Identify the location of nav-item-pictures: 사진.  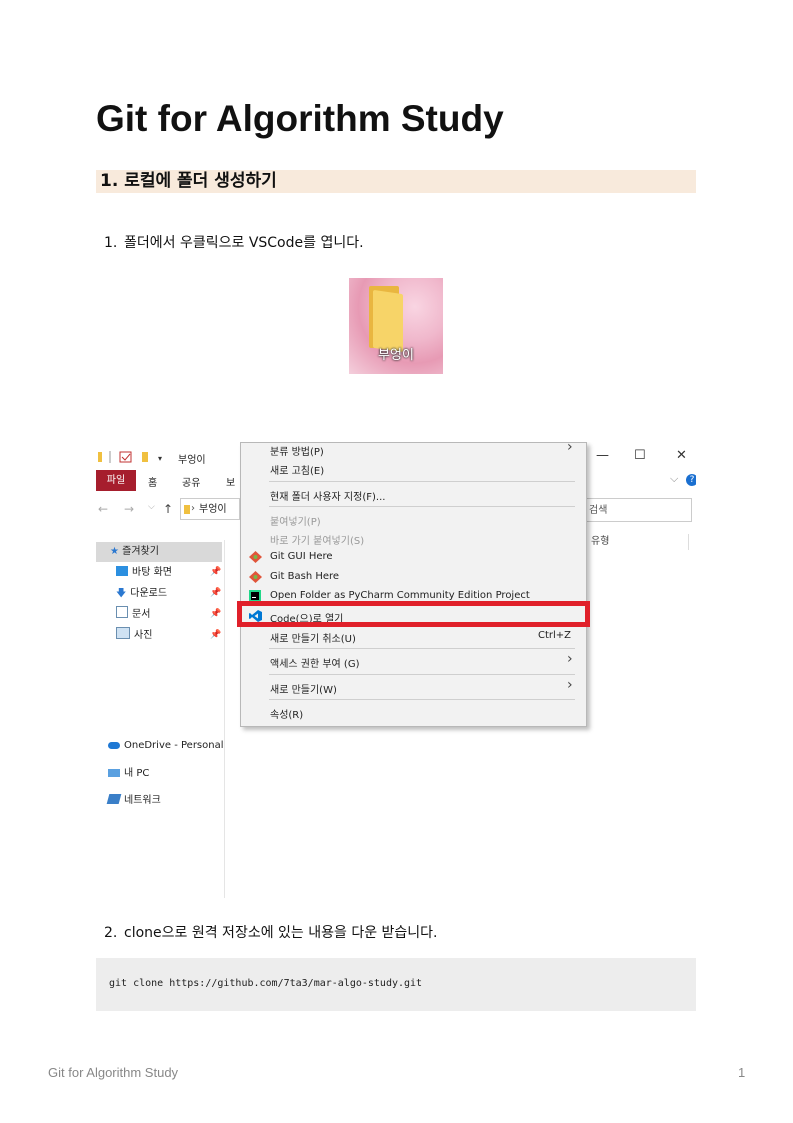
(134, 636).